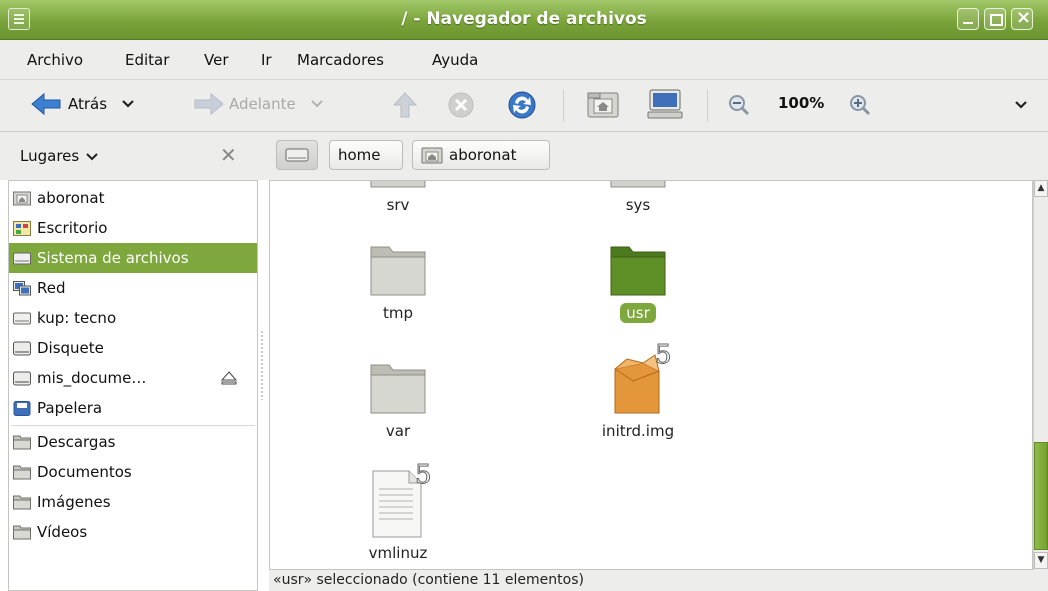 This screenshot has width=1048, height=591. I want to click on sidebar-item-label: Escritorio, so click(72, 228).